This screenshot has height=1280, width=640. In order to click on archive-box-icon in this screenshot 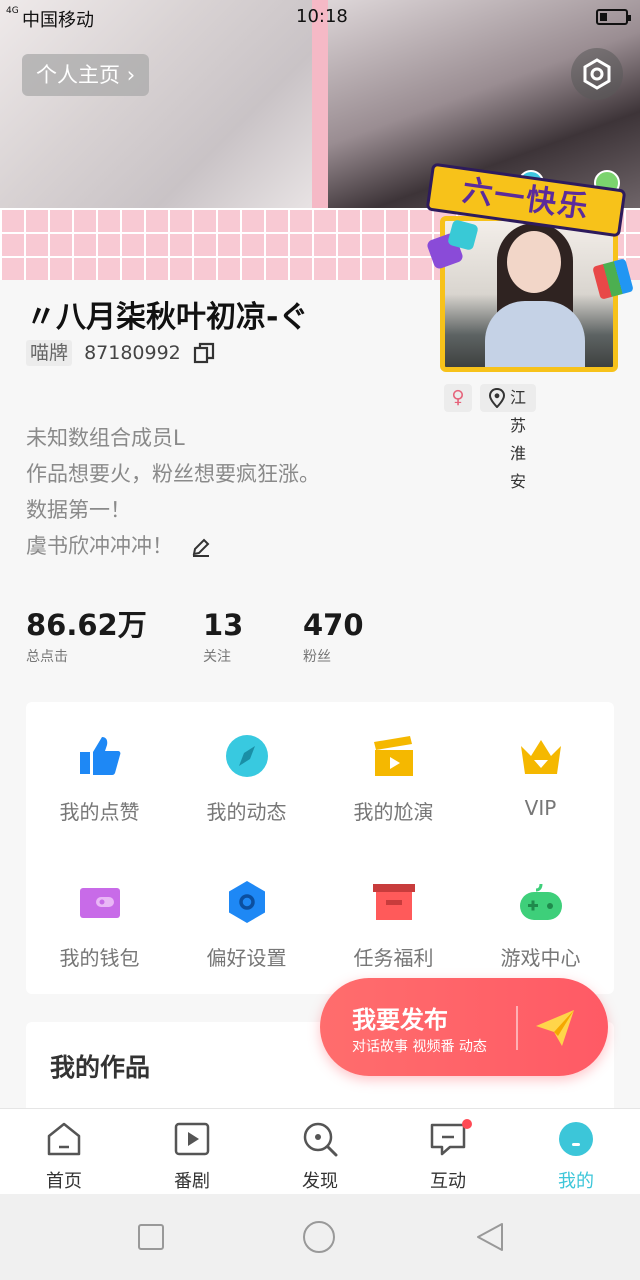, I will do `click(394, 902)`.